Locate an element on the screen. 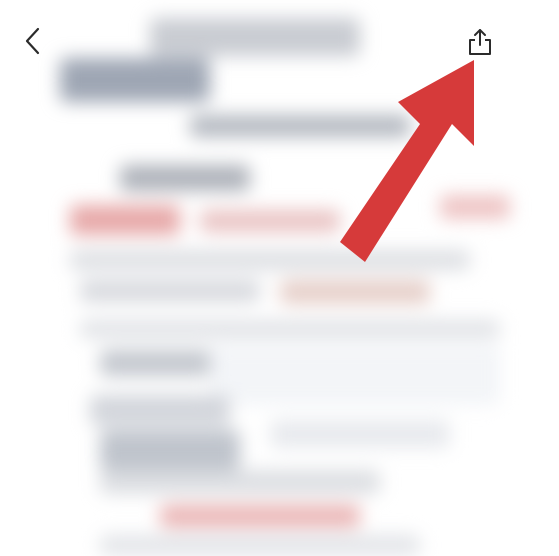 The width and height of the screenshot is (559, 556). share-button is located at coordinates (480, 42).